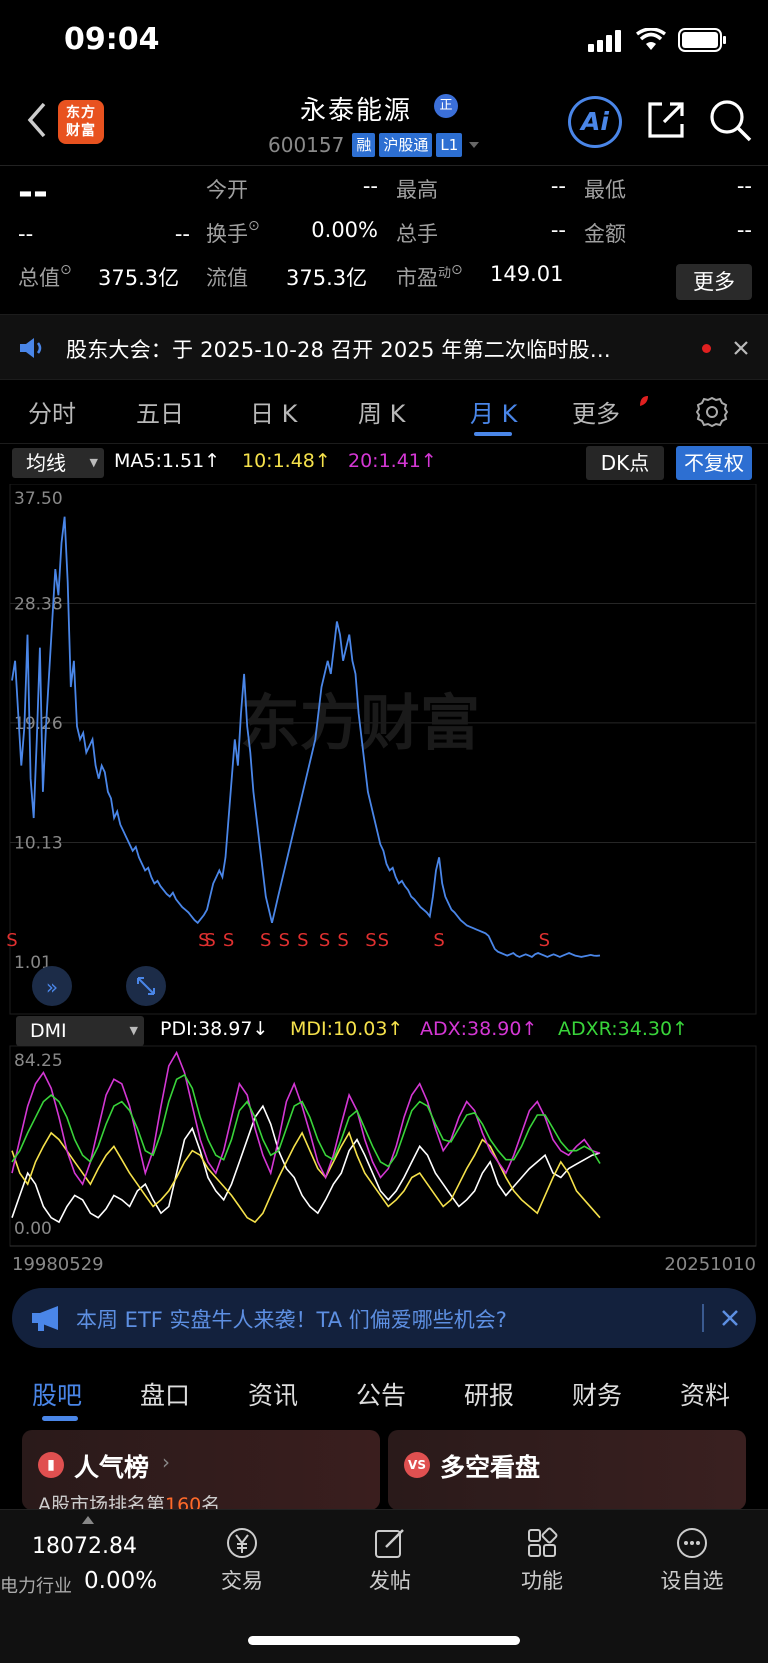 The height and width of the screenshot is (1663, 768). I want to click on chevron-right-icon: ›, so click(166, 1462).